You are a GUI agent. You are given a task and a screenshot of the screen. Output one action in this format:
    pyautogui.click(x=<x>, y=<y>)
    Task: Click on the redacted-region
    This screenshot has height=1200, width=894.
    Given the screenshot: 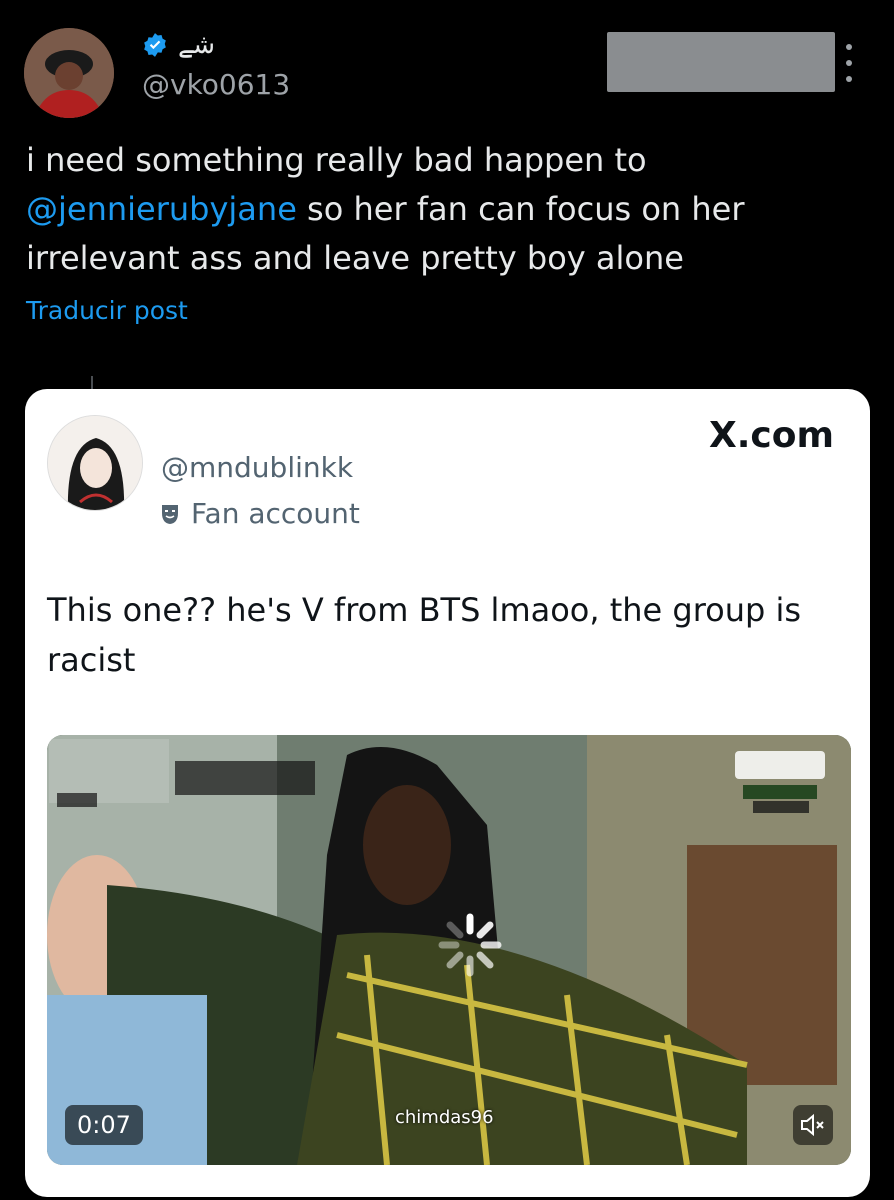 What is the action you would take?
    pyautogui.click(x=721, y=62)
    